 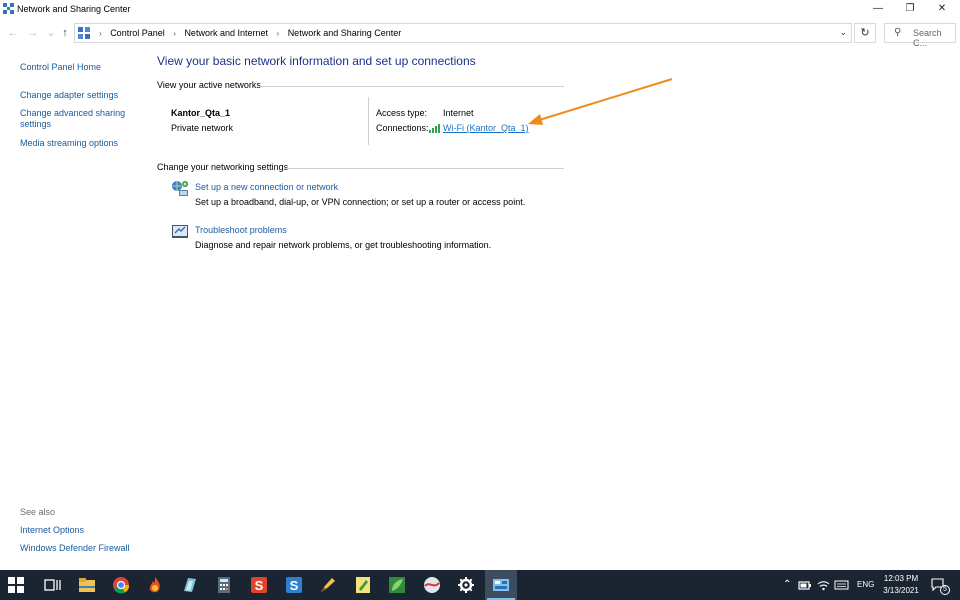 I want to click on setup-connection-link: Set up a new connection or network, so click(x=266, y=187).